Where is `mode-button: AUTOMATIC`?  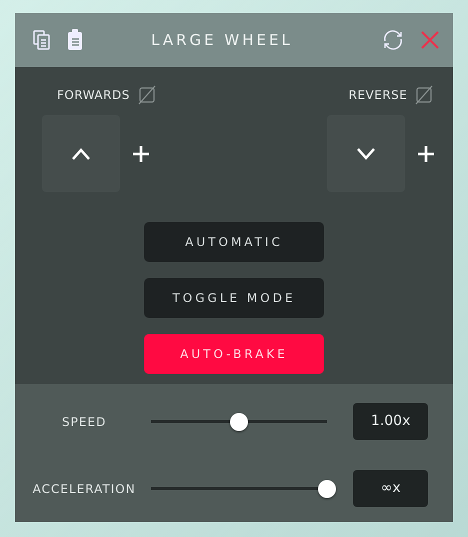
mode-button: AUTOMATIC is located at coordinates (234, 242).